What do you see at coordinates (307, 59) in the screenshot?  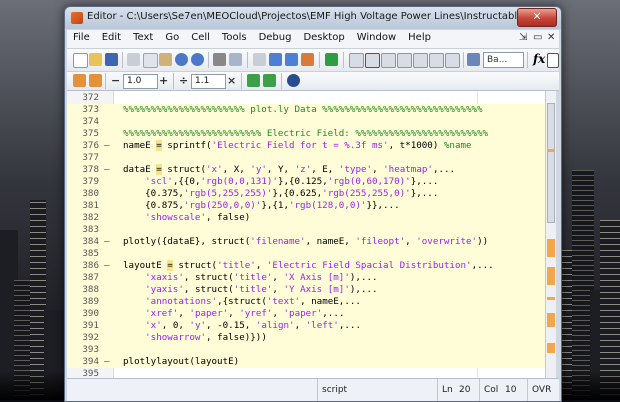 I see `function-browser-icon` at bounding box center [307, 59].